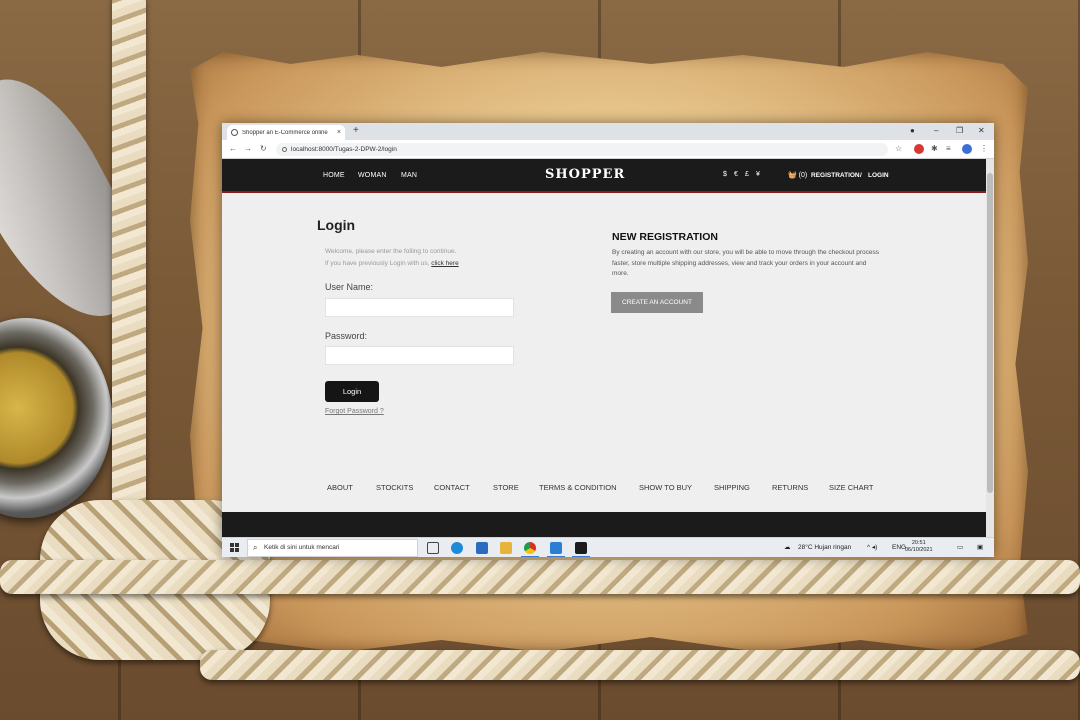 This screenshot has width=1080, height=720. What do you see at coordinates (302, 547) in the screenshot?
I see `taskbar-search-placeholder: Ketik di sini untuk mencari` at bounding box center [302, 547].